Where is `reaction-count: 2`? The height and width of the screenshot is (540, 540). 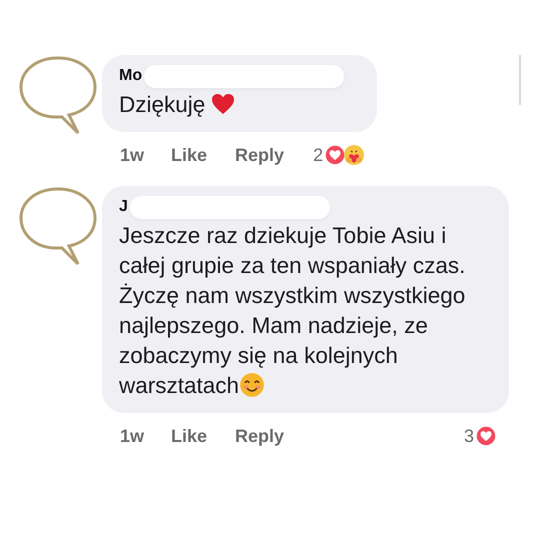
reaction-count: 2 is located at coordinates (318, 155).